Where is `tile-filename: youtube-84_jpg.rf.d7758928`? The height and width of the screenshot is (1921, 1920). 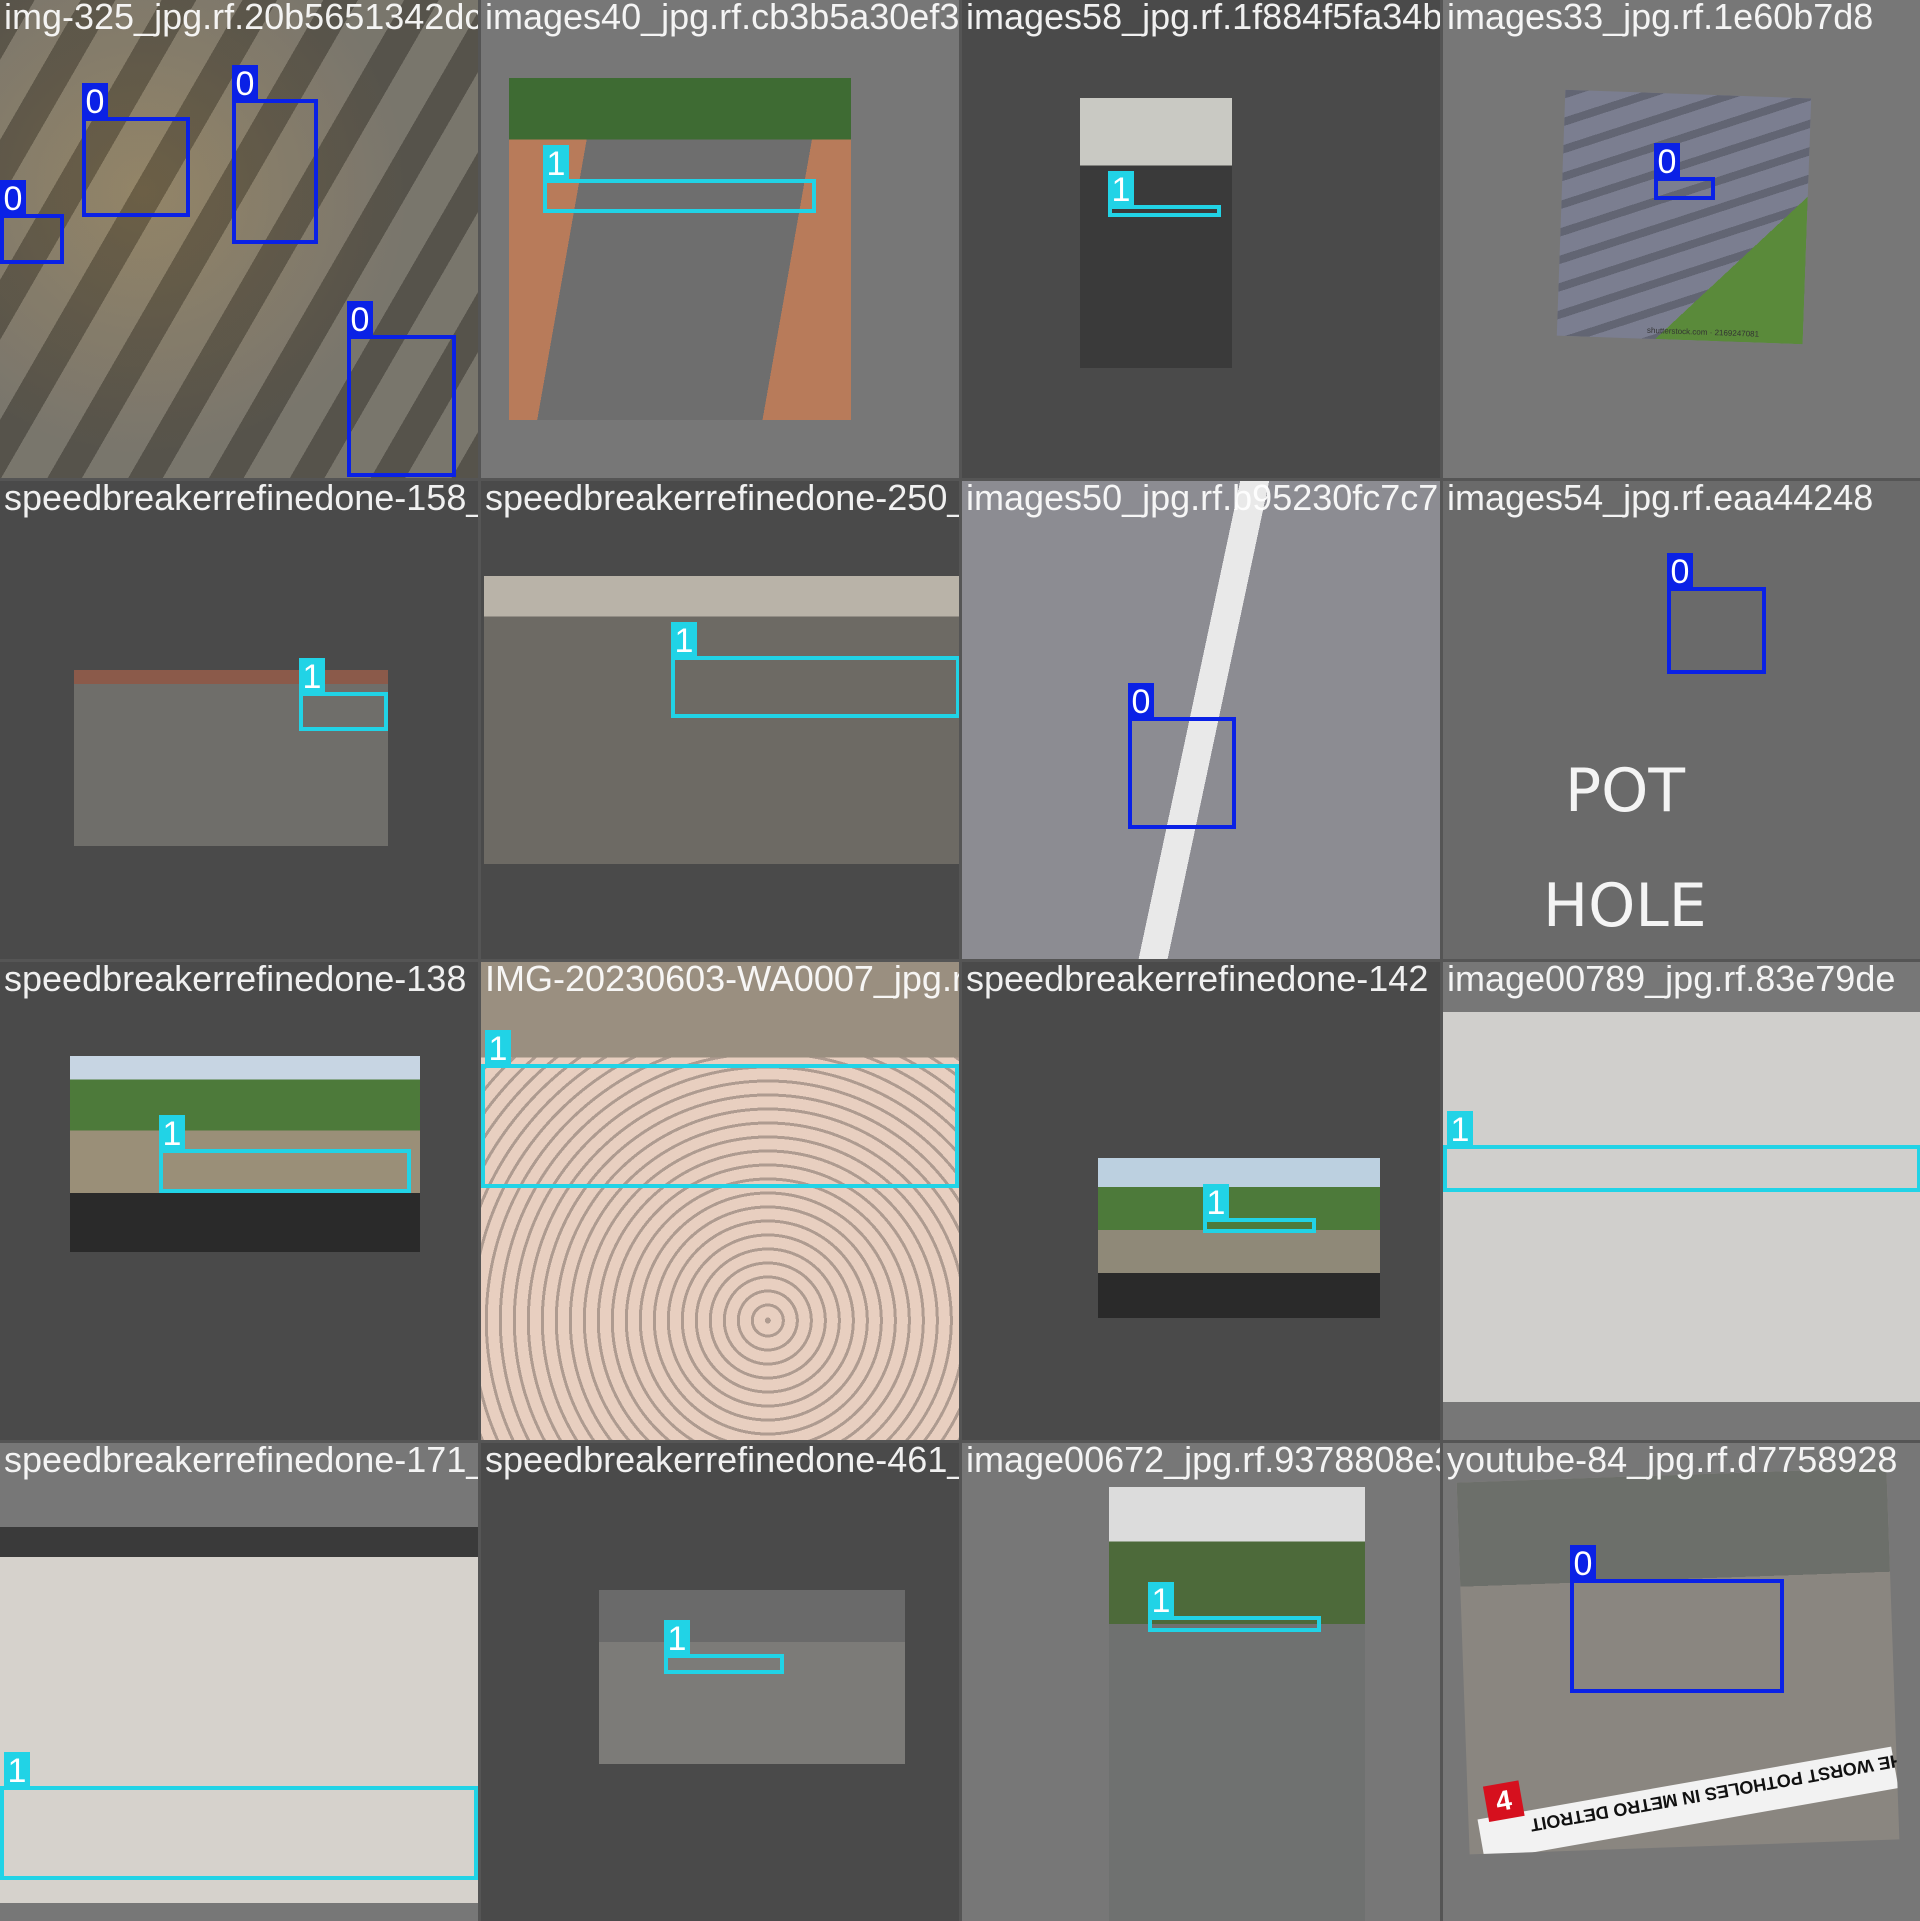
tile-filename: youtube-84_jpg.rf.d7758928 is located at coordinates (1672, 1461).